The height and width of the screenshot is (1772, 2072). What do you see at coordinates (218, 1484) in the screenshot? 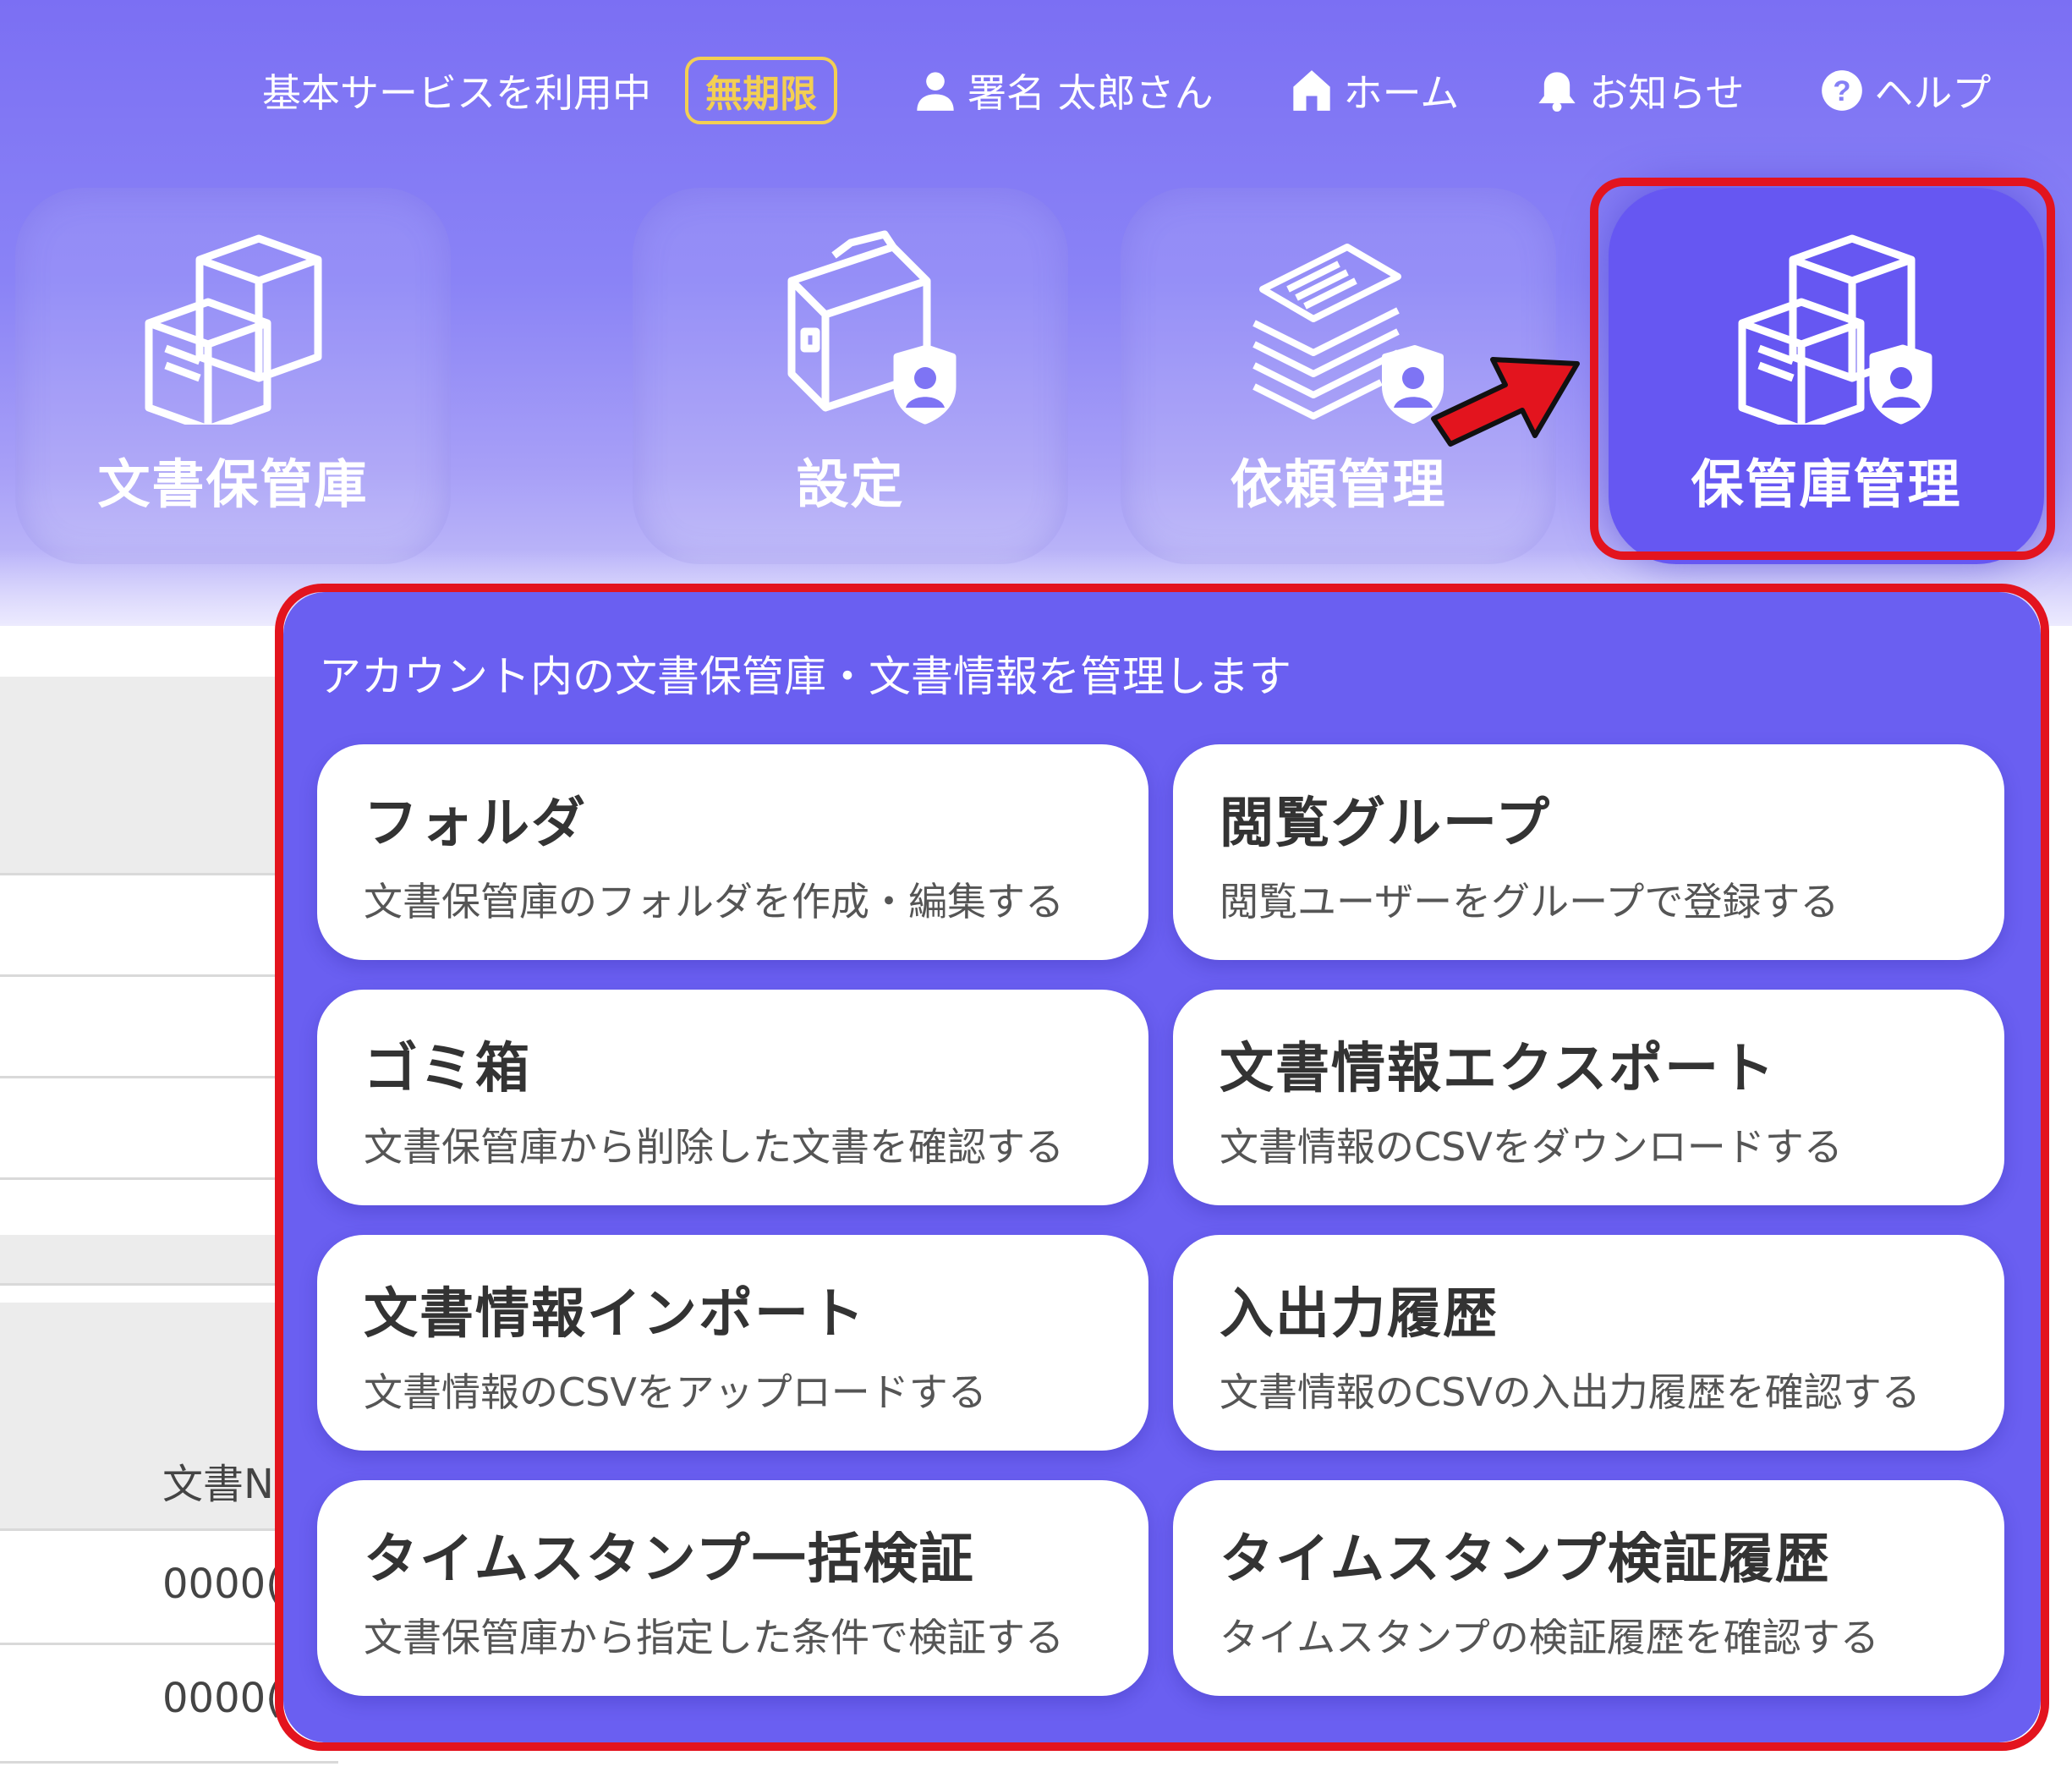
I see `column-header-doc-no: 文書N` at bounding box center [218, 1484].